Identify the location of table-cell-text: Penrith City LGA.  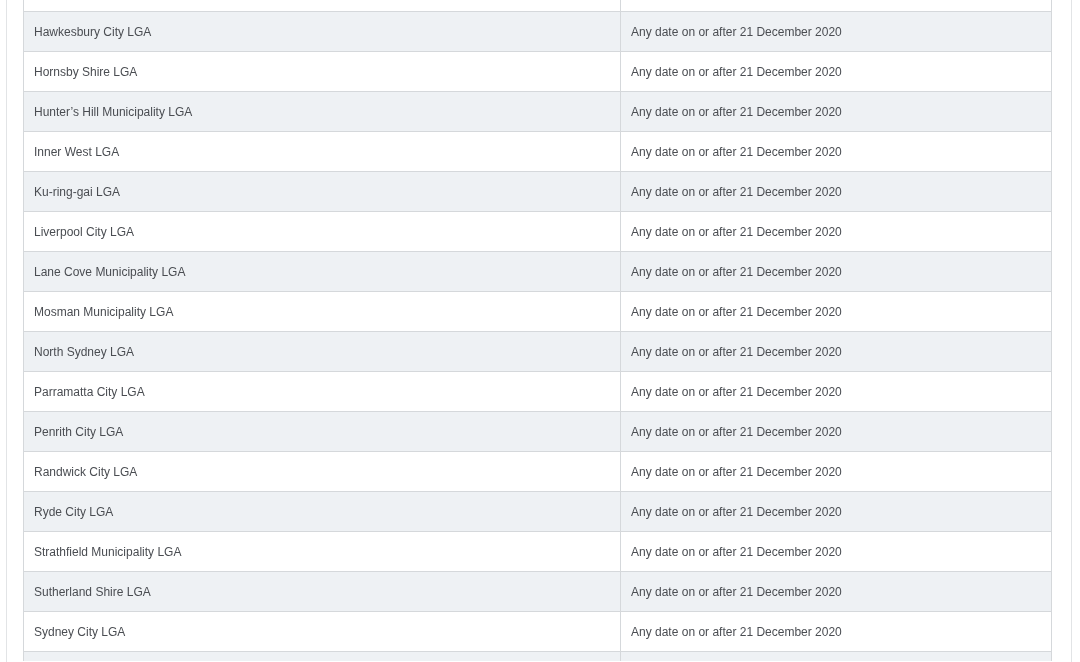
(79, 432).